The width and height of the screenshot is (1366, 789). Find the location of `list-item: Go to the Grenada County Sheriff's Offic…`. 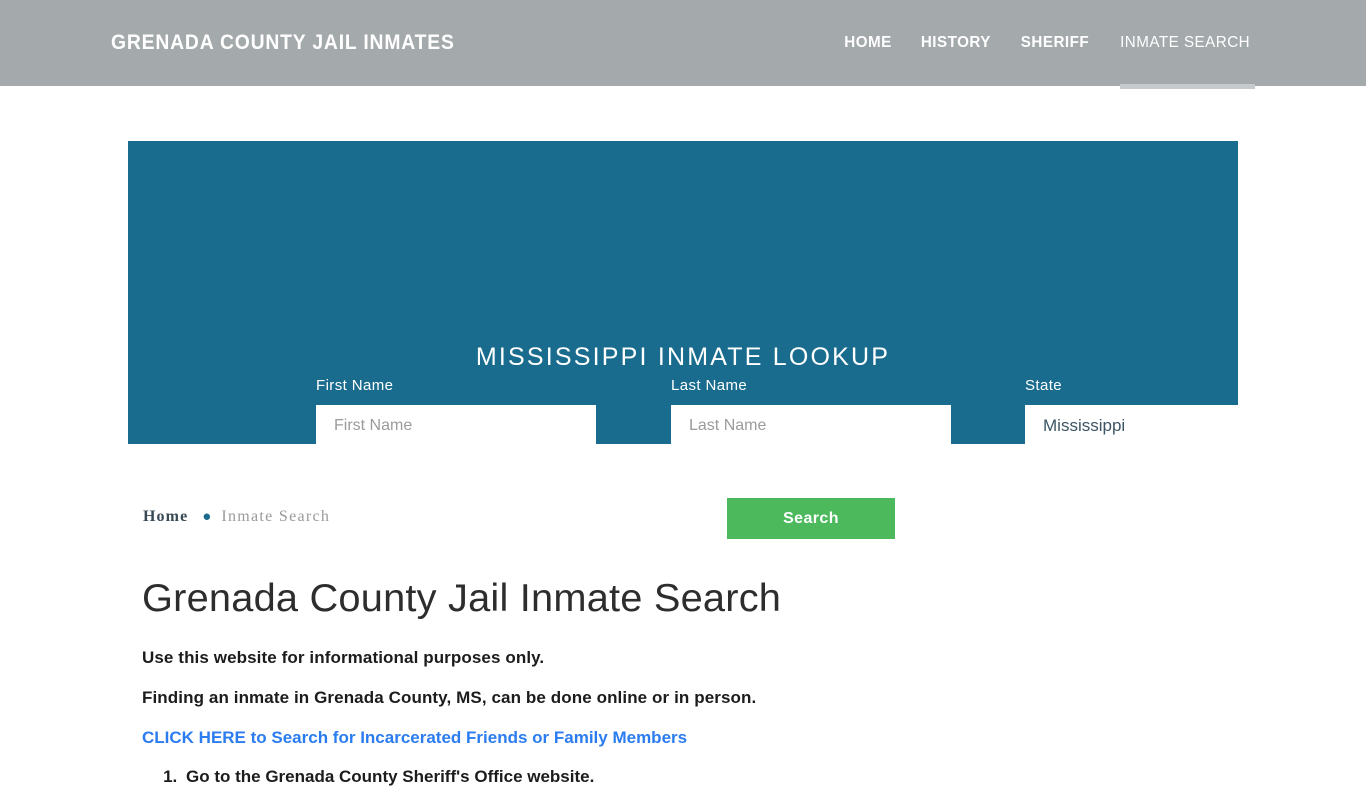

list-item: Go to the Grenada County Sheriff's Offic… is located at coordinates (707, 777).